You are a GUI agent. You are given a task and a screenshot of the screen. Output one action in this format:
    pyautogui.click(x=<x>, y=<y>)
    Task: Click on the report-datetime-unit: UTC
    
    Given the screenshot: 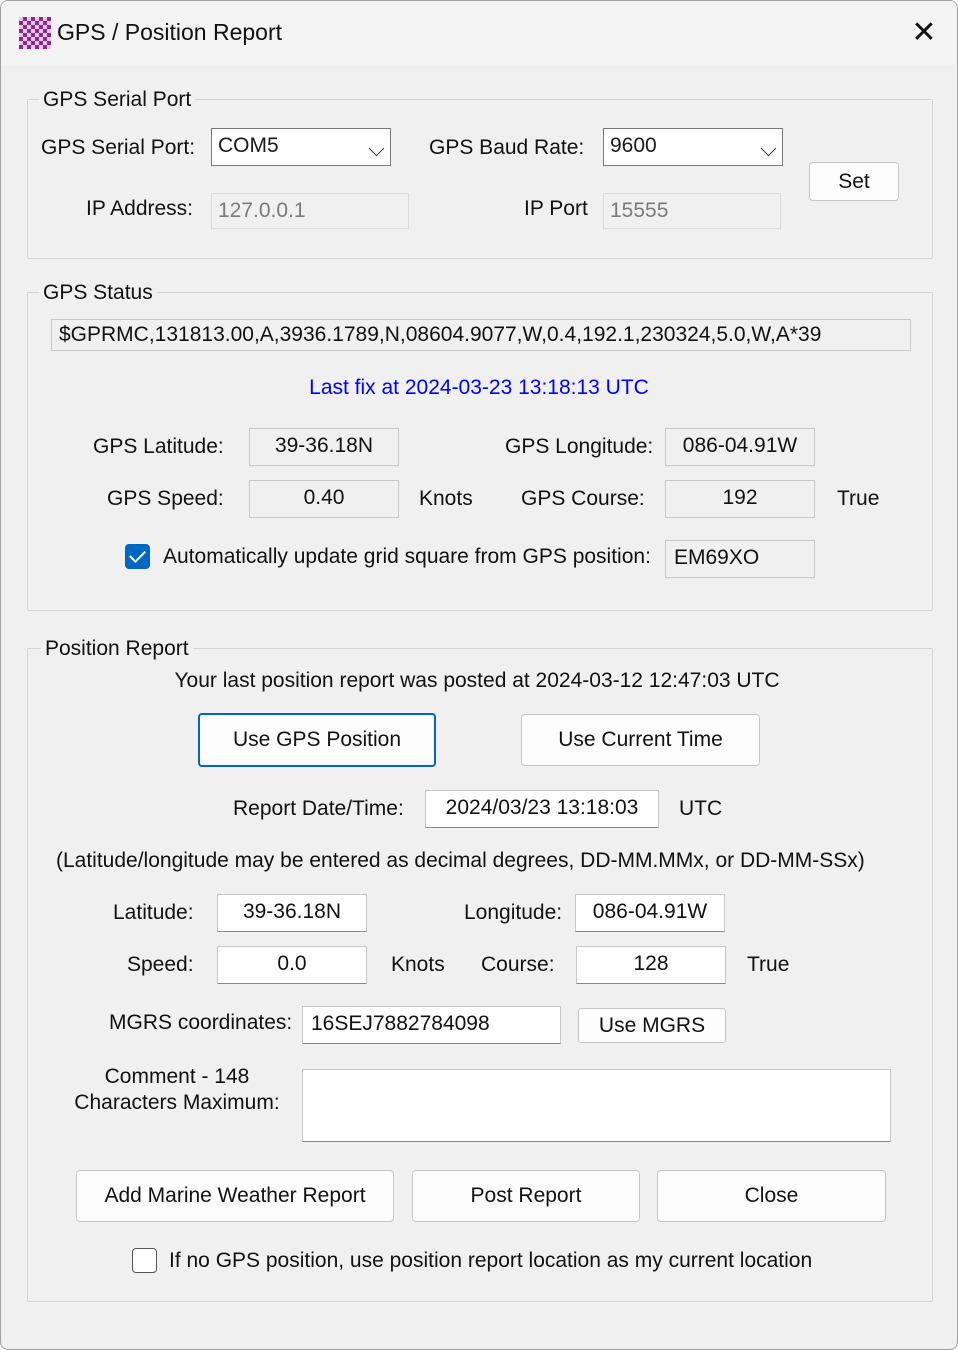 What is the action you would take?
    pyautogui.click(x=701, y=808)
    